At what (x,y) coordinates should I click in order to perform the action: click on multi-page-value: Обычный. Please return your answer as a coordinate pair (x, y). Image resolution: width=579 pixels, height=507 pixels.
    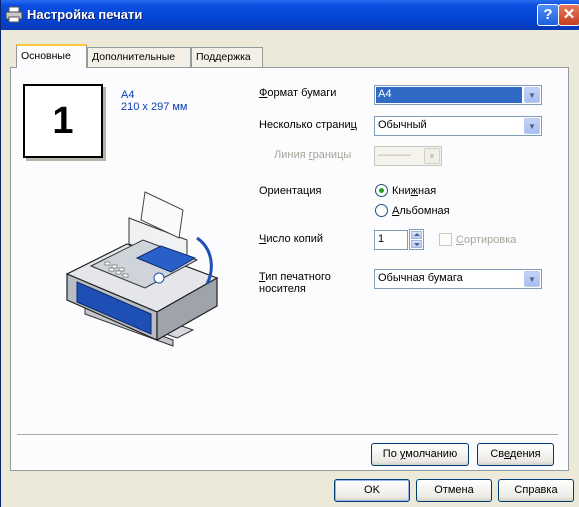
    Looking at the image, I should click on (402, 125).